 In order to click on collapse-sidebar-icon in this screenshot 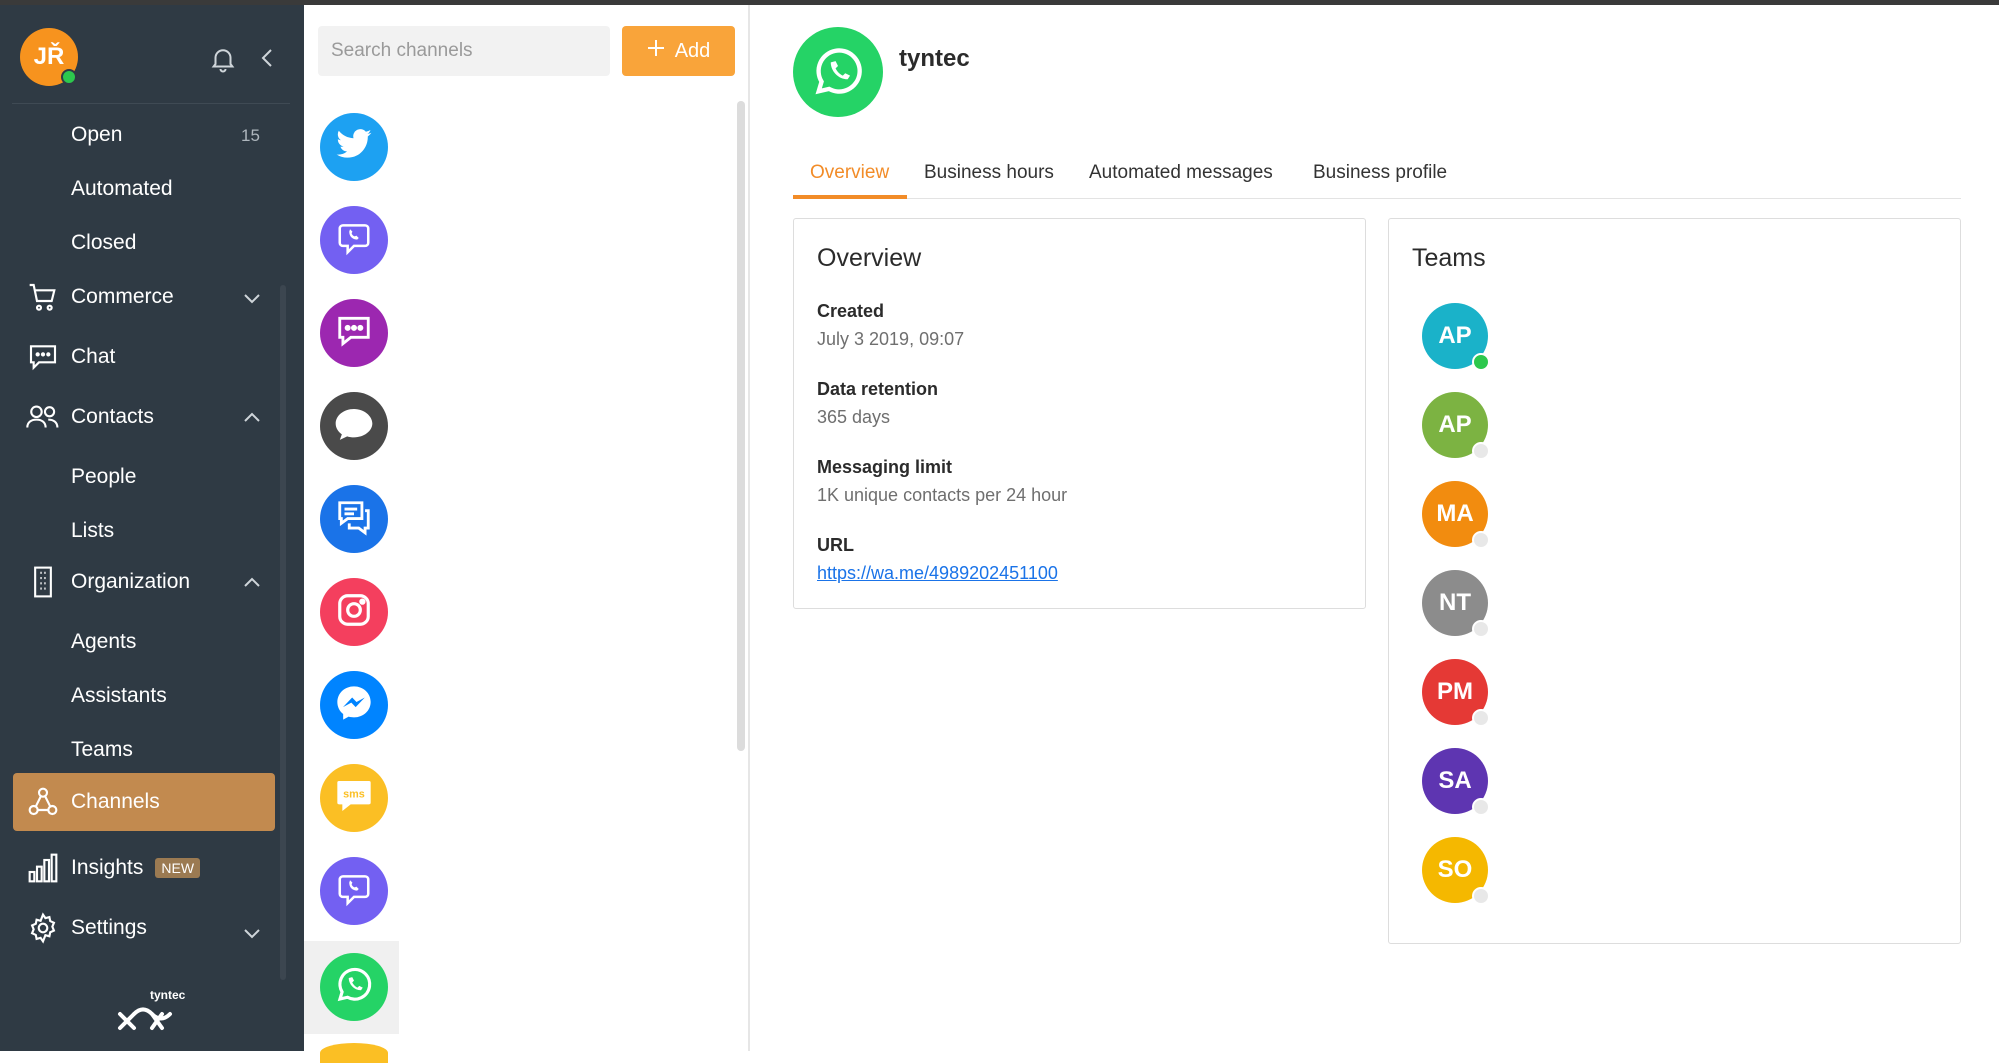, I will do `click(267, 60)`.